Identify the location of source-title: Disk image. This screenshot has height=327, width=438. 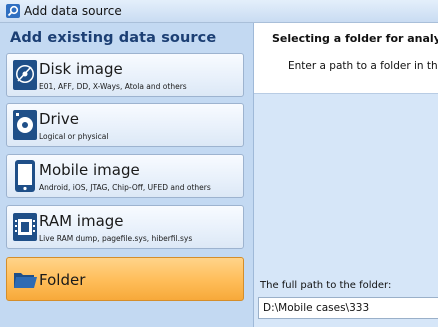
(81, 69).